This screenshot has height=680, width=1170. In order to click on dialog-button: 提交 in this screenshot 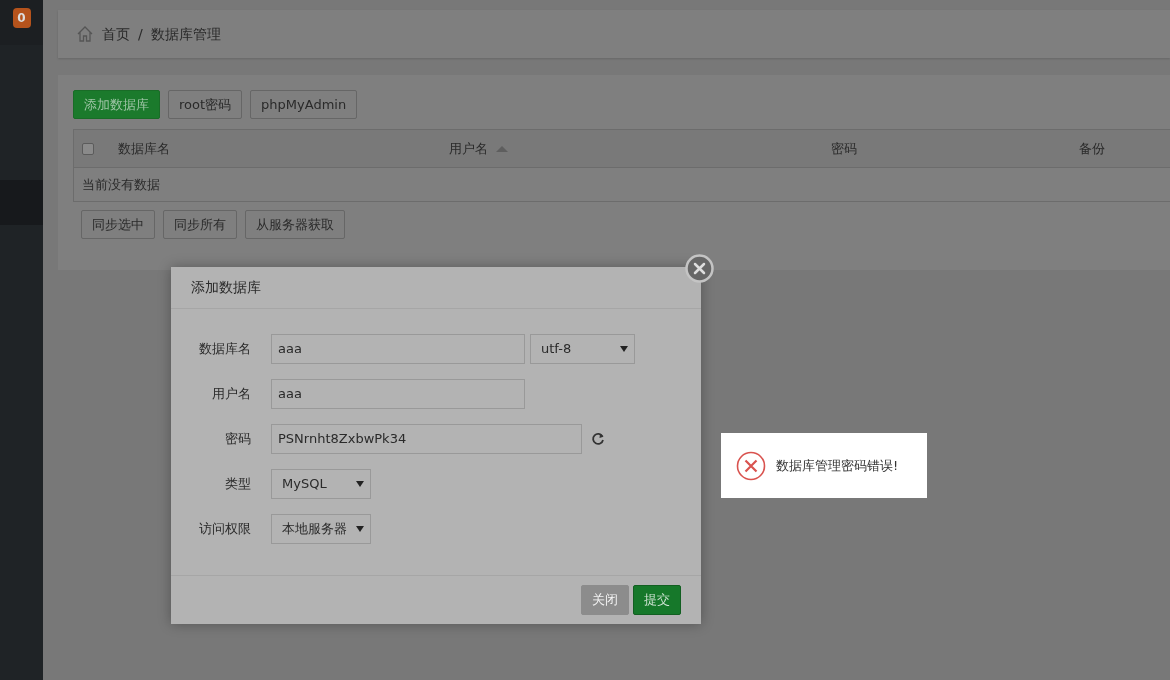, I will do `click(657, 600)`.